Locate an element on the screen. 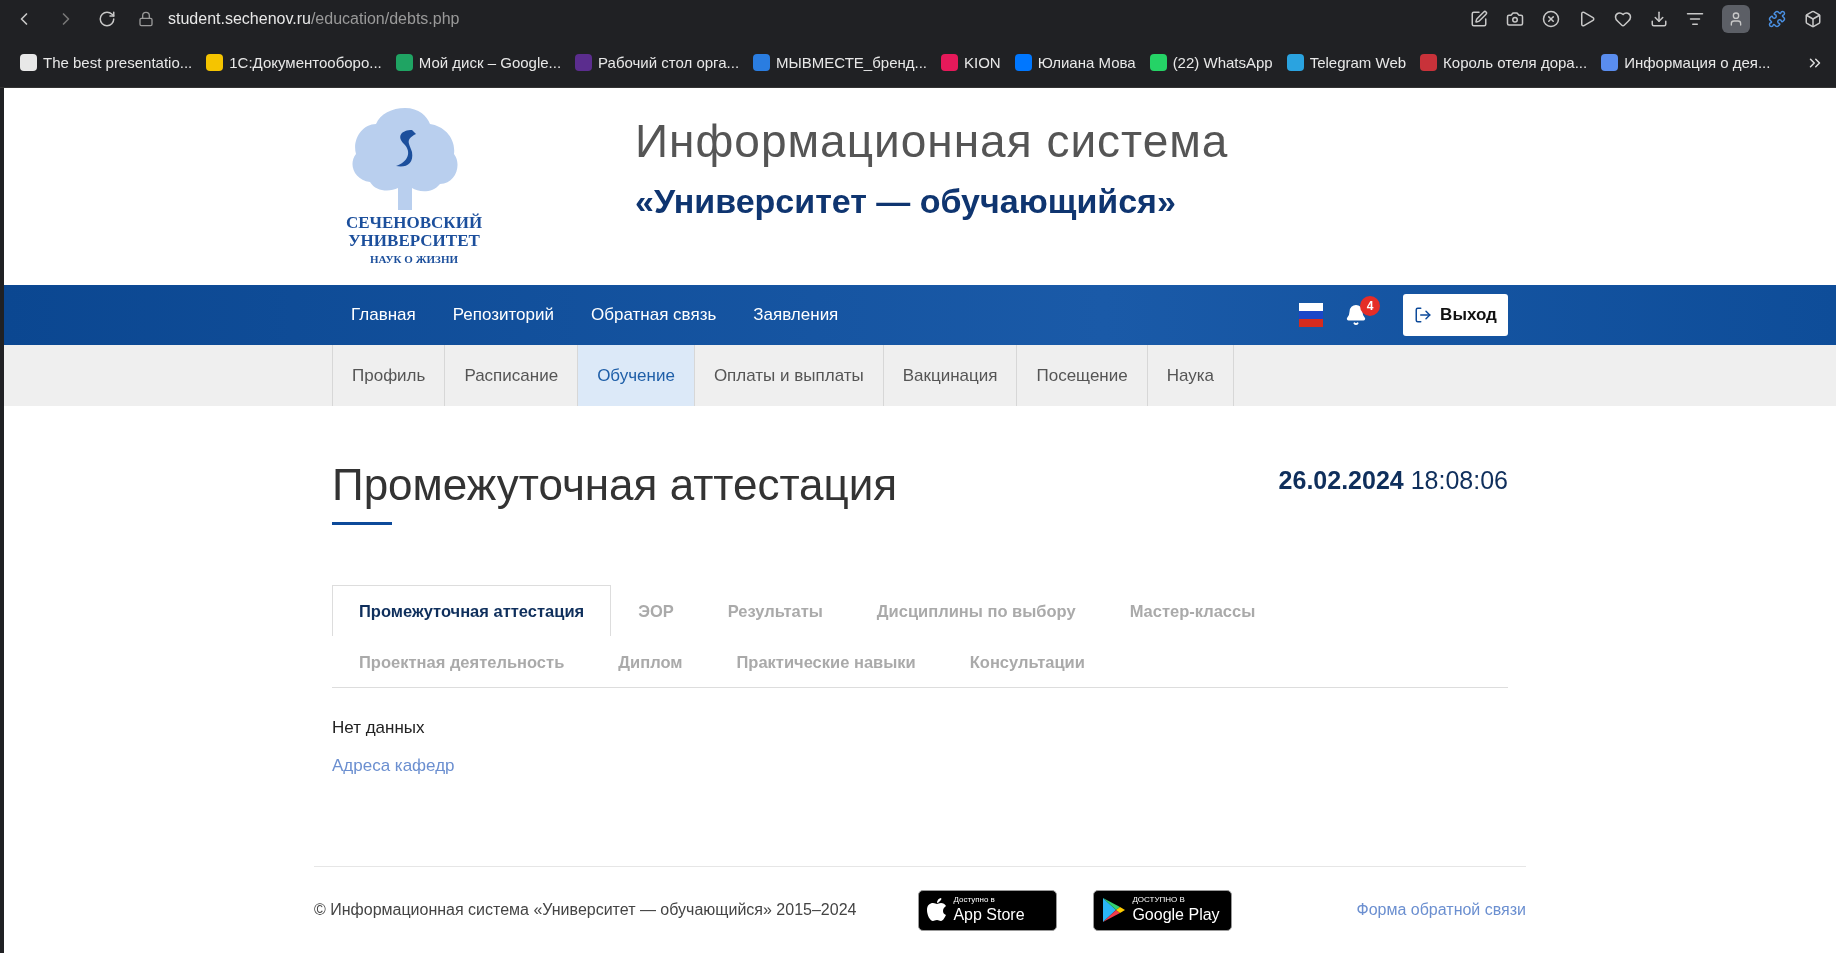  sub-nav-tab: Наука is located at coordinates (1190, 376).